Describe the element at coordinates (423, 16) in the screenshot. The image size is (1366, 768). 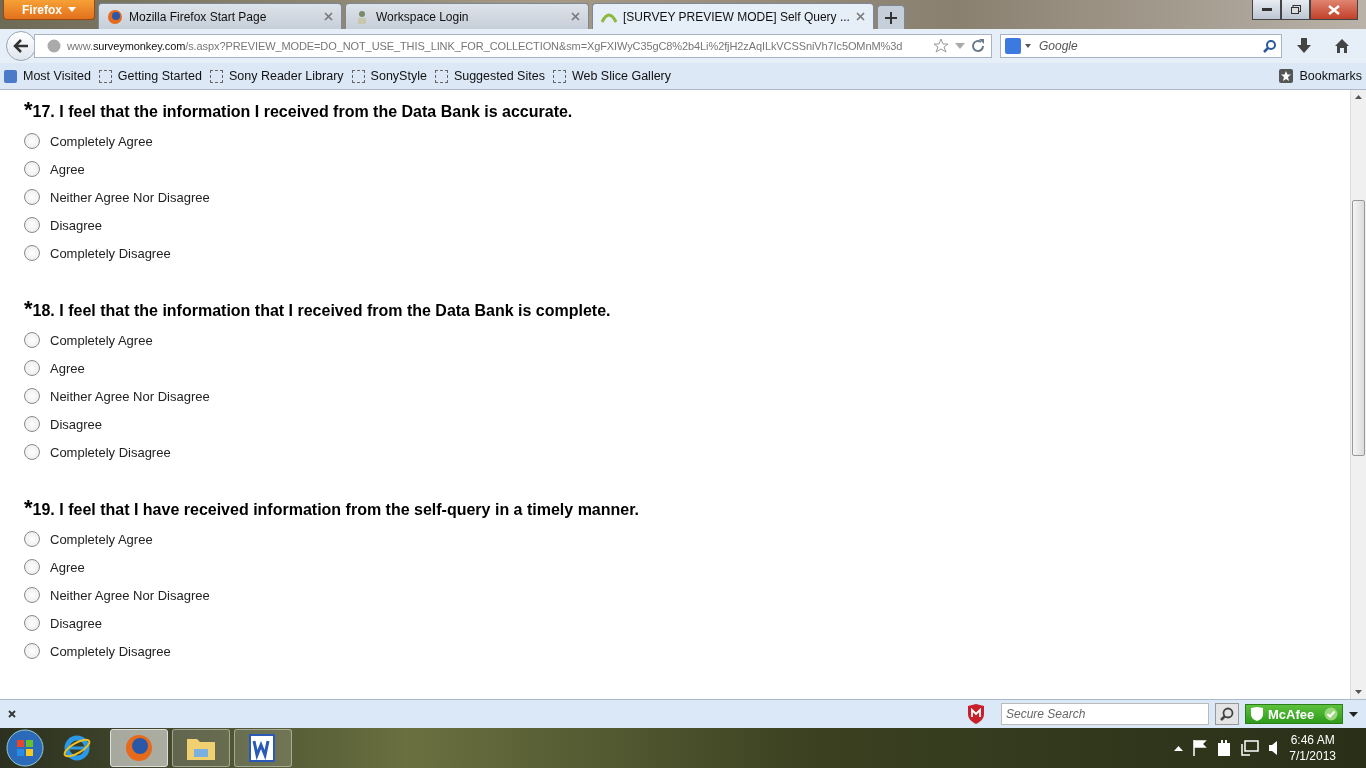
I see `tab-title: Workspace Login` at that location.